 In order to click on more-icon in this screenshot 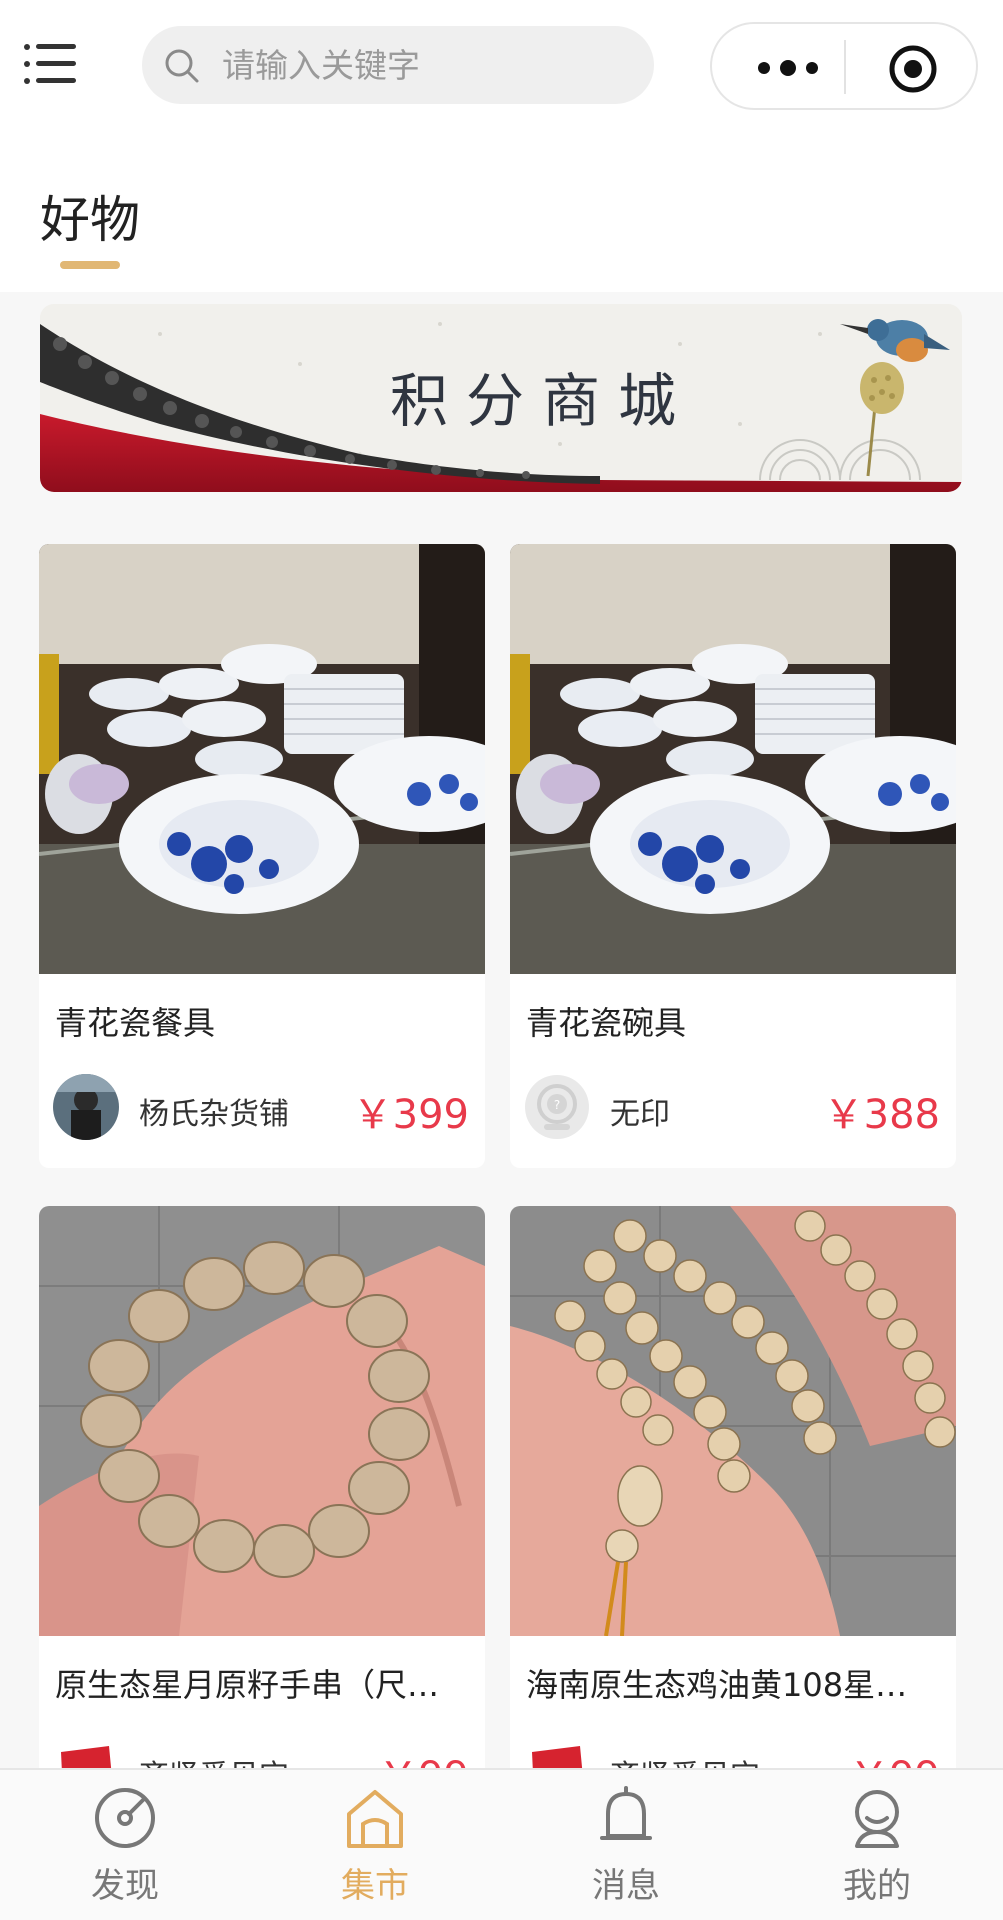, I will do `click(788, 68)`.